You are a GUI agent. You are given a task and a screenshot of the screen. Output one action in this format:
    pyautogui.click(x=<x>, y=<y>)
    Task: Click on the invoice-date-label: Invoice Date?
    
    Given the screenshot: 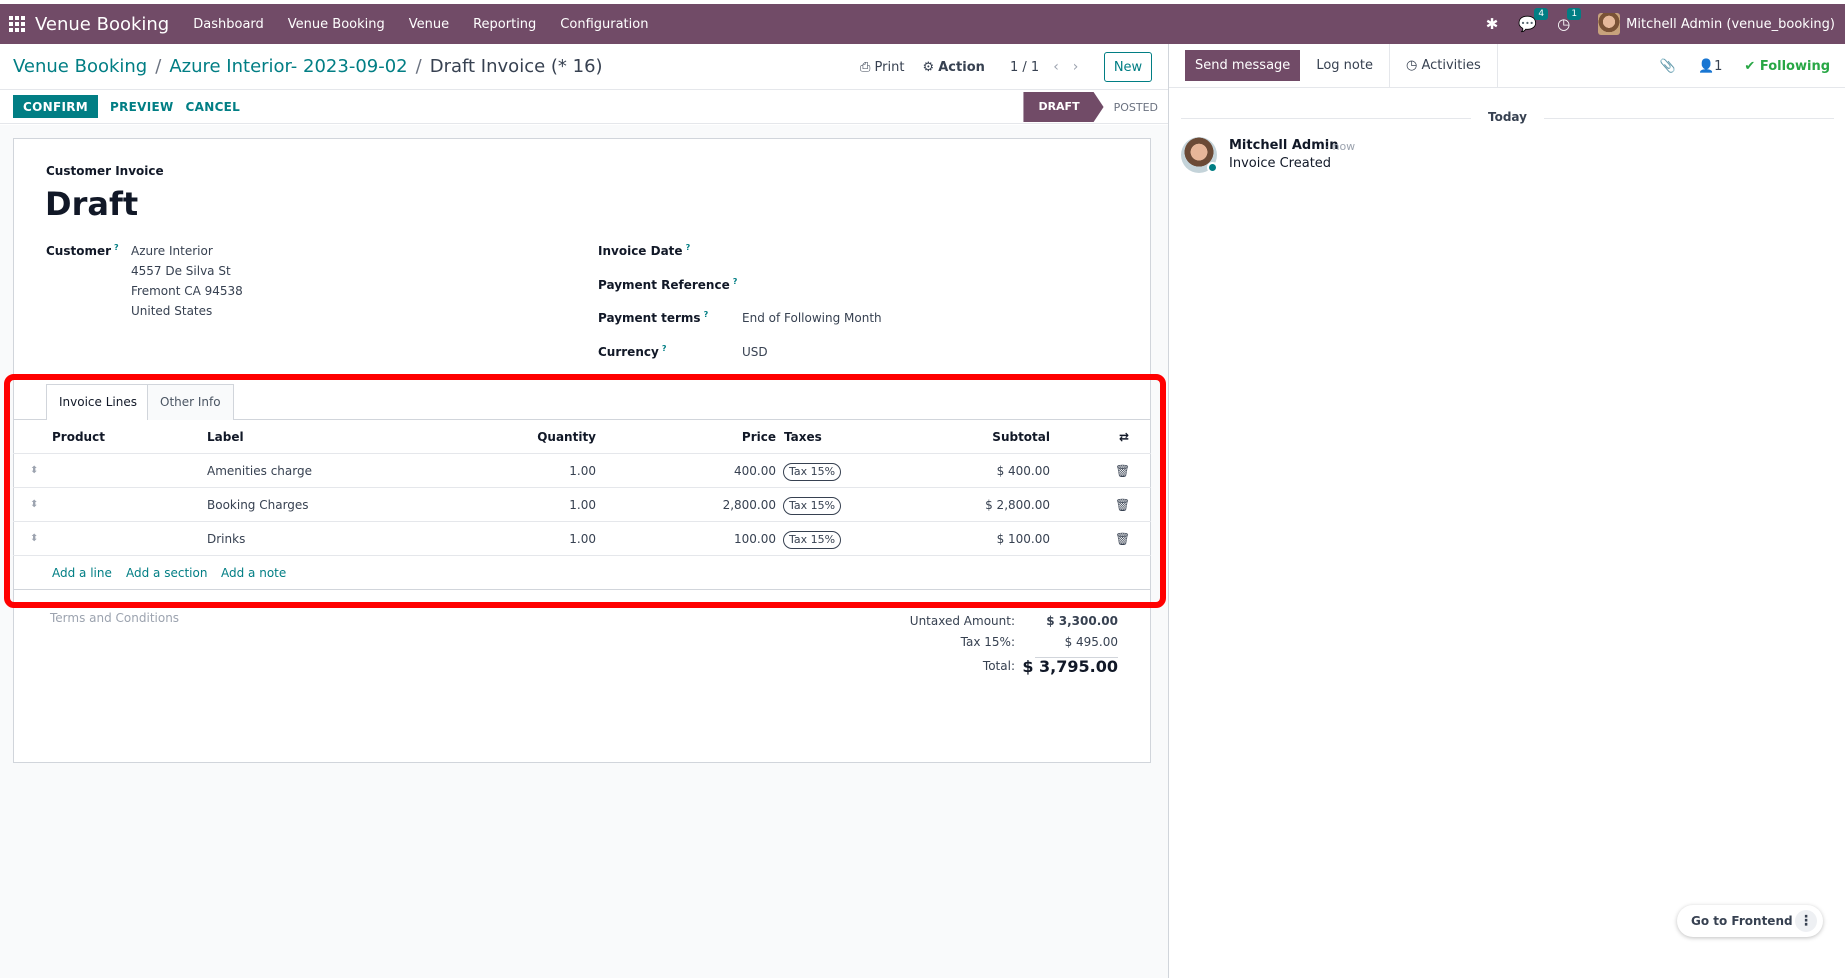 What is the action you would take?
    pyautogui.click(x=644, y=250)
    